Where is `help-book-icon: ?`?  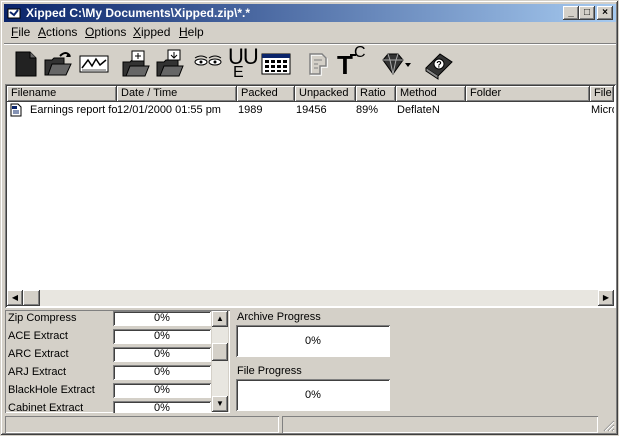 help-book-icon: ? is located at coordinates (438, 64).